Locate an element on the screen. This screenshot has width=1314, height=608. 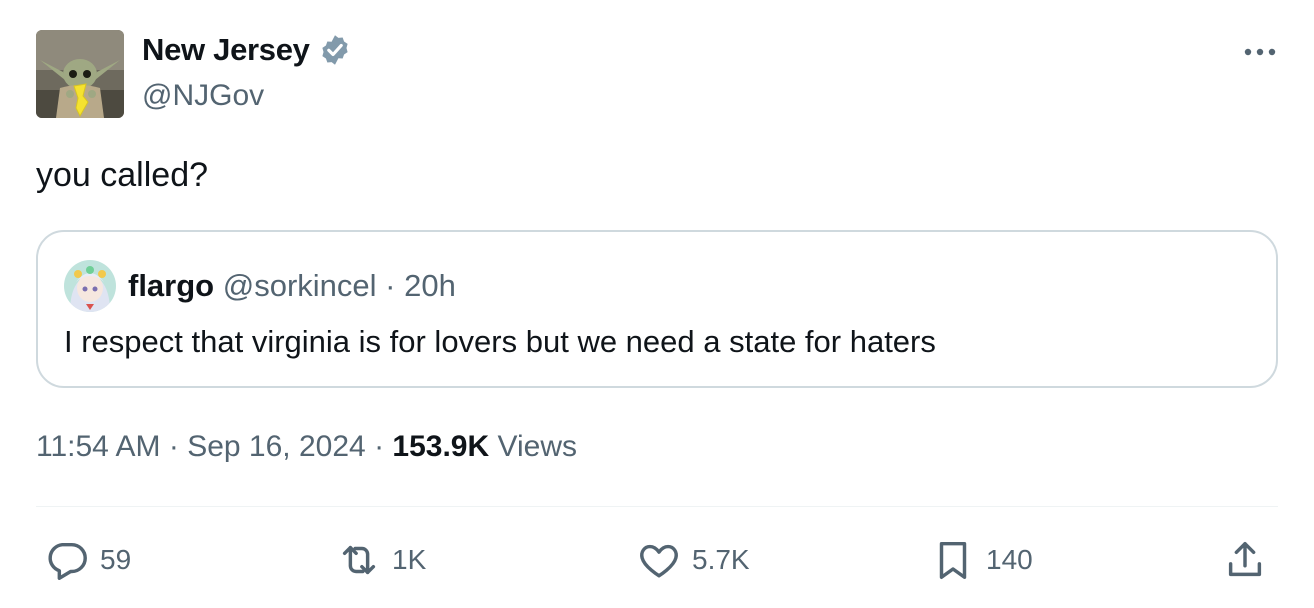
reply-icon is located at coordinates (67, 561).